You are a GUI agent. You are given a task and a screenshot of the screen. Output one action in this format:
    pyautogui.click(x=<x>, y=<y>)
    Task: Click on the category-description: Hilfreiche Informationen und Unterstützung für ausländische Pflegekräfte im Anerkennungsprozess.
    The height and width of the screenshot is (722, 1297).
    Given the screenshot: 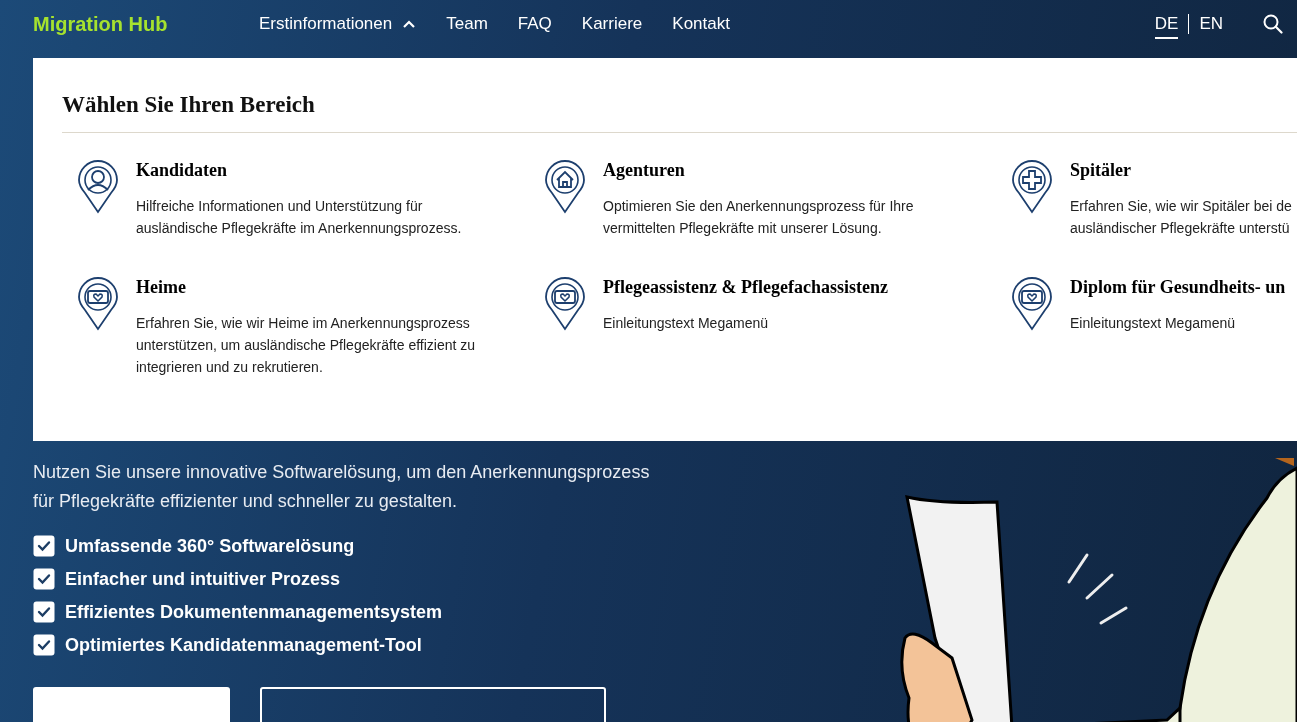 What is the action you would take?
    pyautogui.click(x=299, y=217)
    